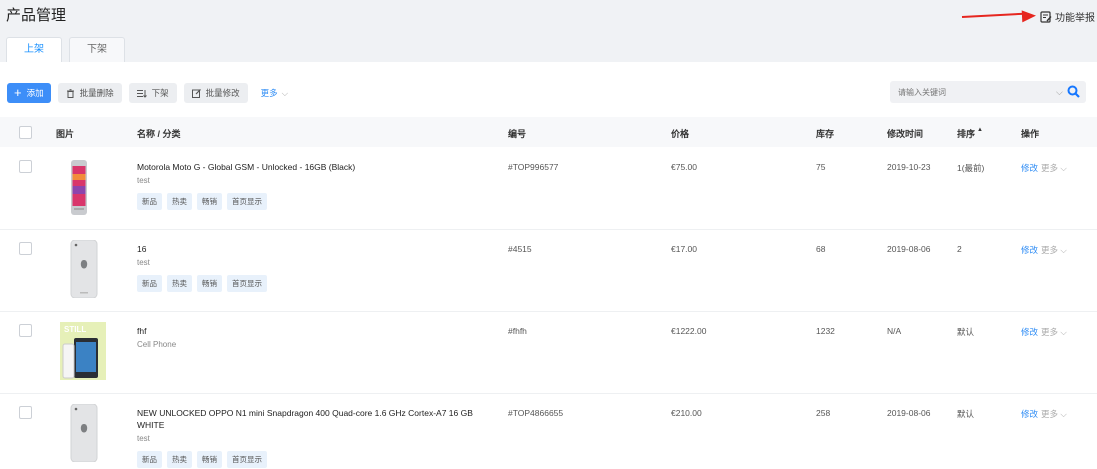 The image size is (1097, 469). Describe the element at coordinates (536, 413) in the screenshot. I see `product-code: #TOP4866655` at that location.